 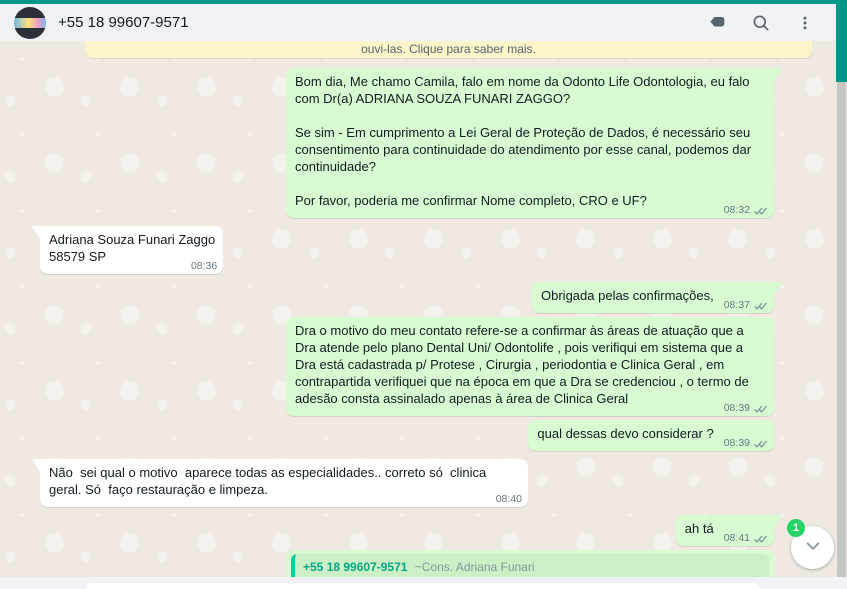 I want to click on menu-button, so click(x=805, y=23).